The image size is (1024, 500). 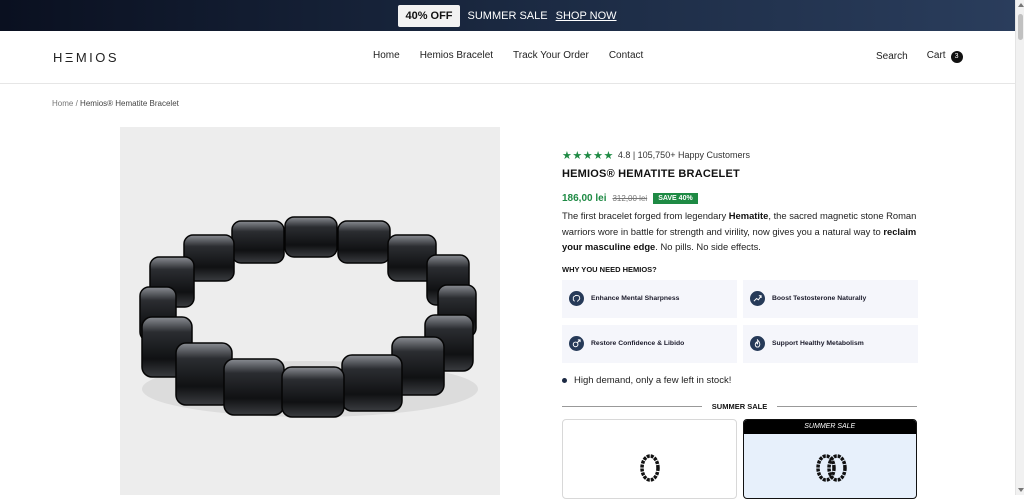 I want to click on cart-count-badge: 3, so click(x=956, y=56).